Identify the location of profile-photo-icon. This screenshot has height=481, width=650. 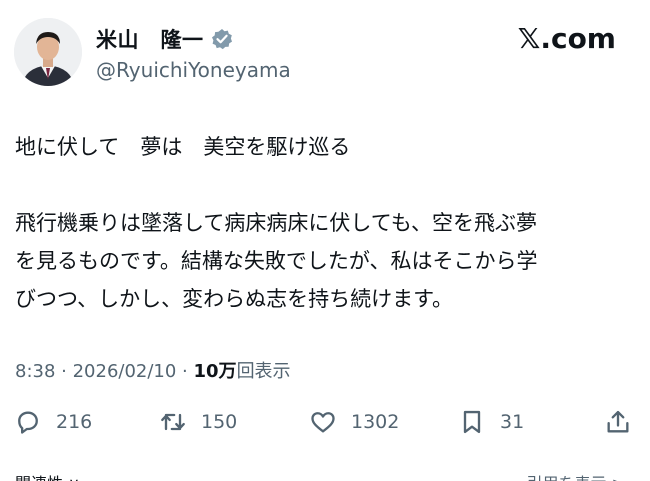
(48, 52).